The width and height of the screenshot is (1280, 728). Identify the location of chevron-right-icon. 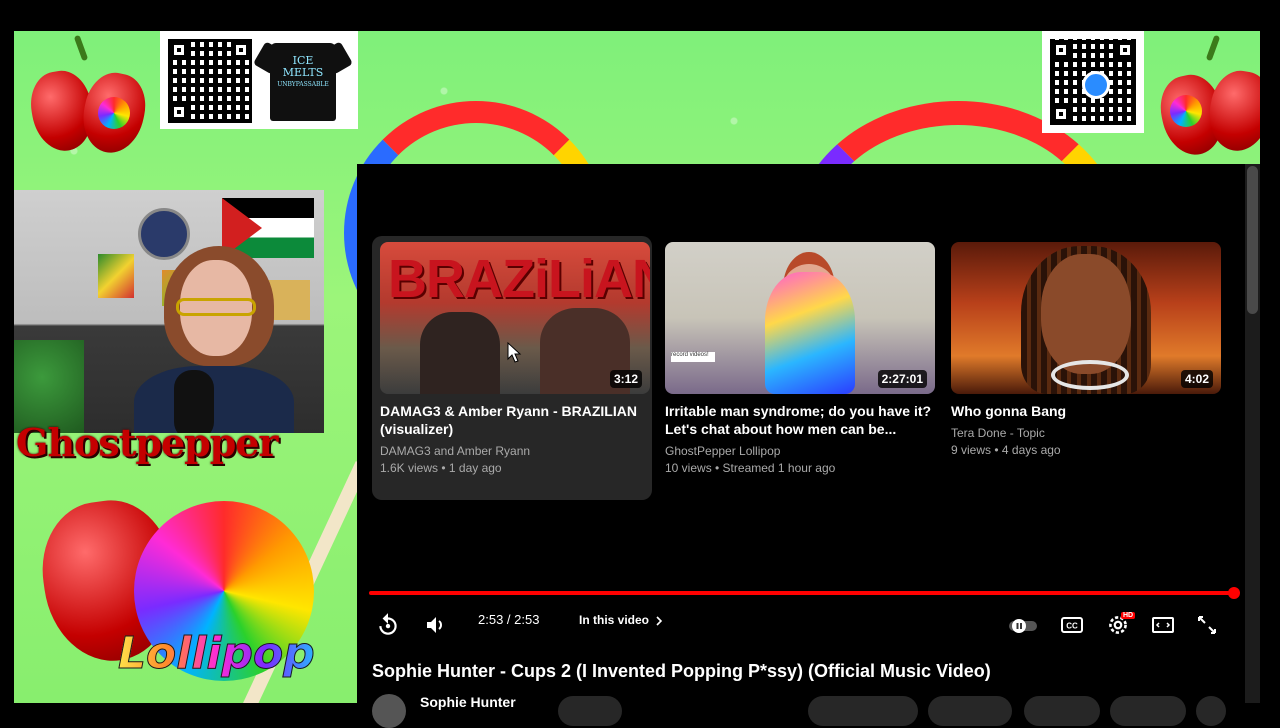
(659, 621).